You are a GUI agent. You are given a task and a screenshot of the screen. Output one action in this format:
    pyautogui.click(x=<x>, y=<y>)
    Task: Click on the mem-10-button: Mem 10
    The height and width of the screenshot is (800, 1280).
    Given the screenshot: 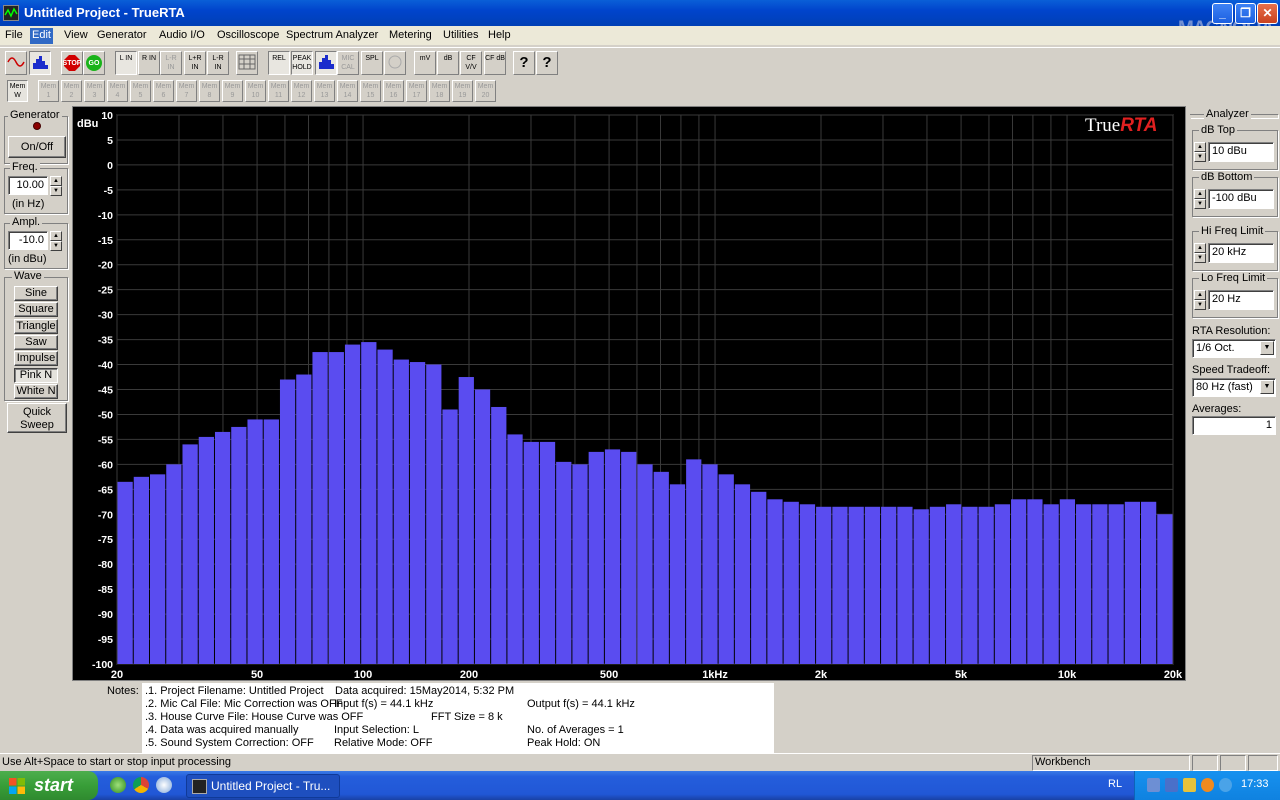 What is the action you would take?
    pyautogui.click(x=255, y=91)
    